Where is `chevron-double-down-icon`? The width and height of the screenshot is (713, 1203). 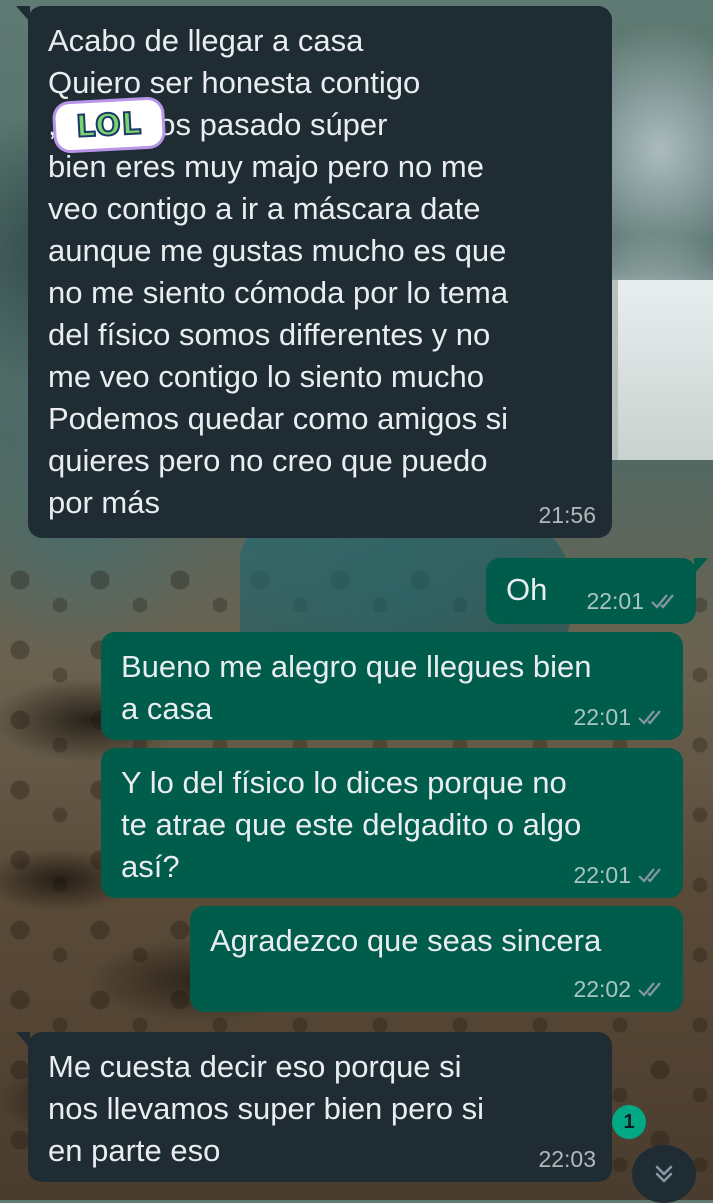 chevron-double-down-icon is located at coordinates (664, 1174).